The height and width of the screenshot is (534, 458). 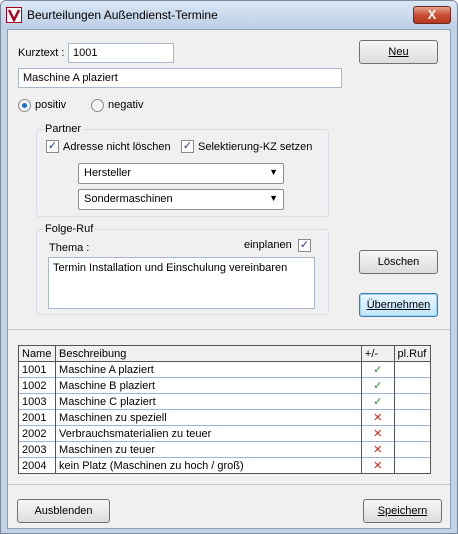 What do you see at coordinates (122, 15) in the screenshot?
I see `window-title: Beurteilungen Außendienst-Termine` at bounding box center [122, 15].